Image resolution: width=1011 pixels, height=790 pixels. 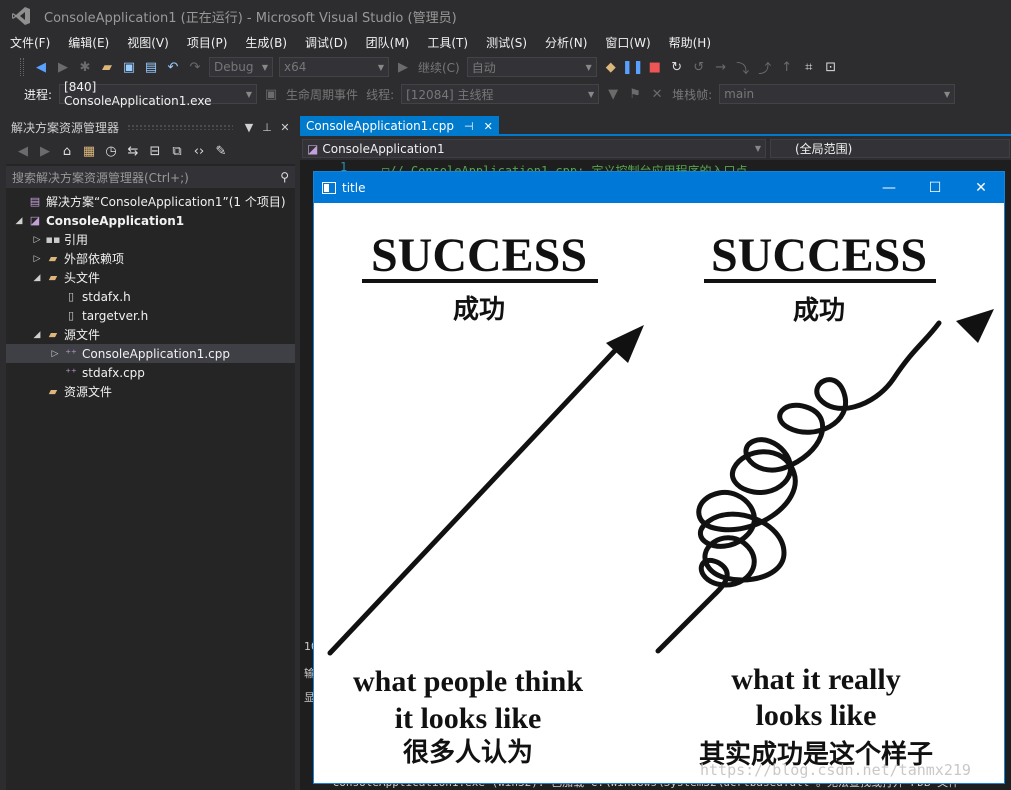 What do you see at coordinates (765, 67) in the screenshot?
I see `step-over-2-icon: ⤴` at bounding box center [765, 67].